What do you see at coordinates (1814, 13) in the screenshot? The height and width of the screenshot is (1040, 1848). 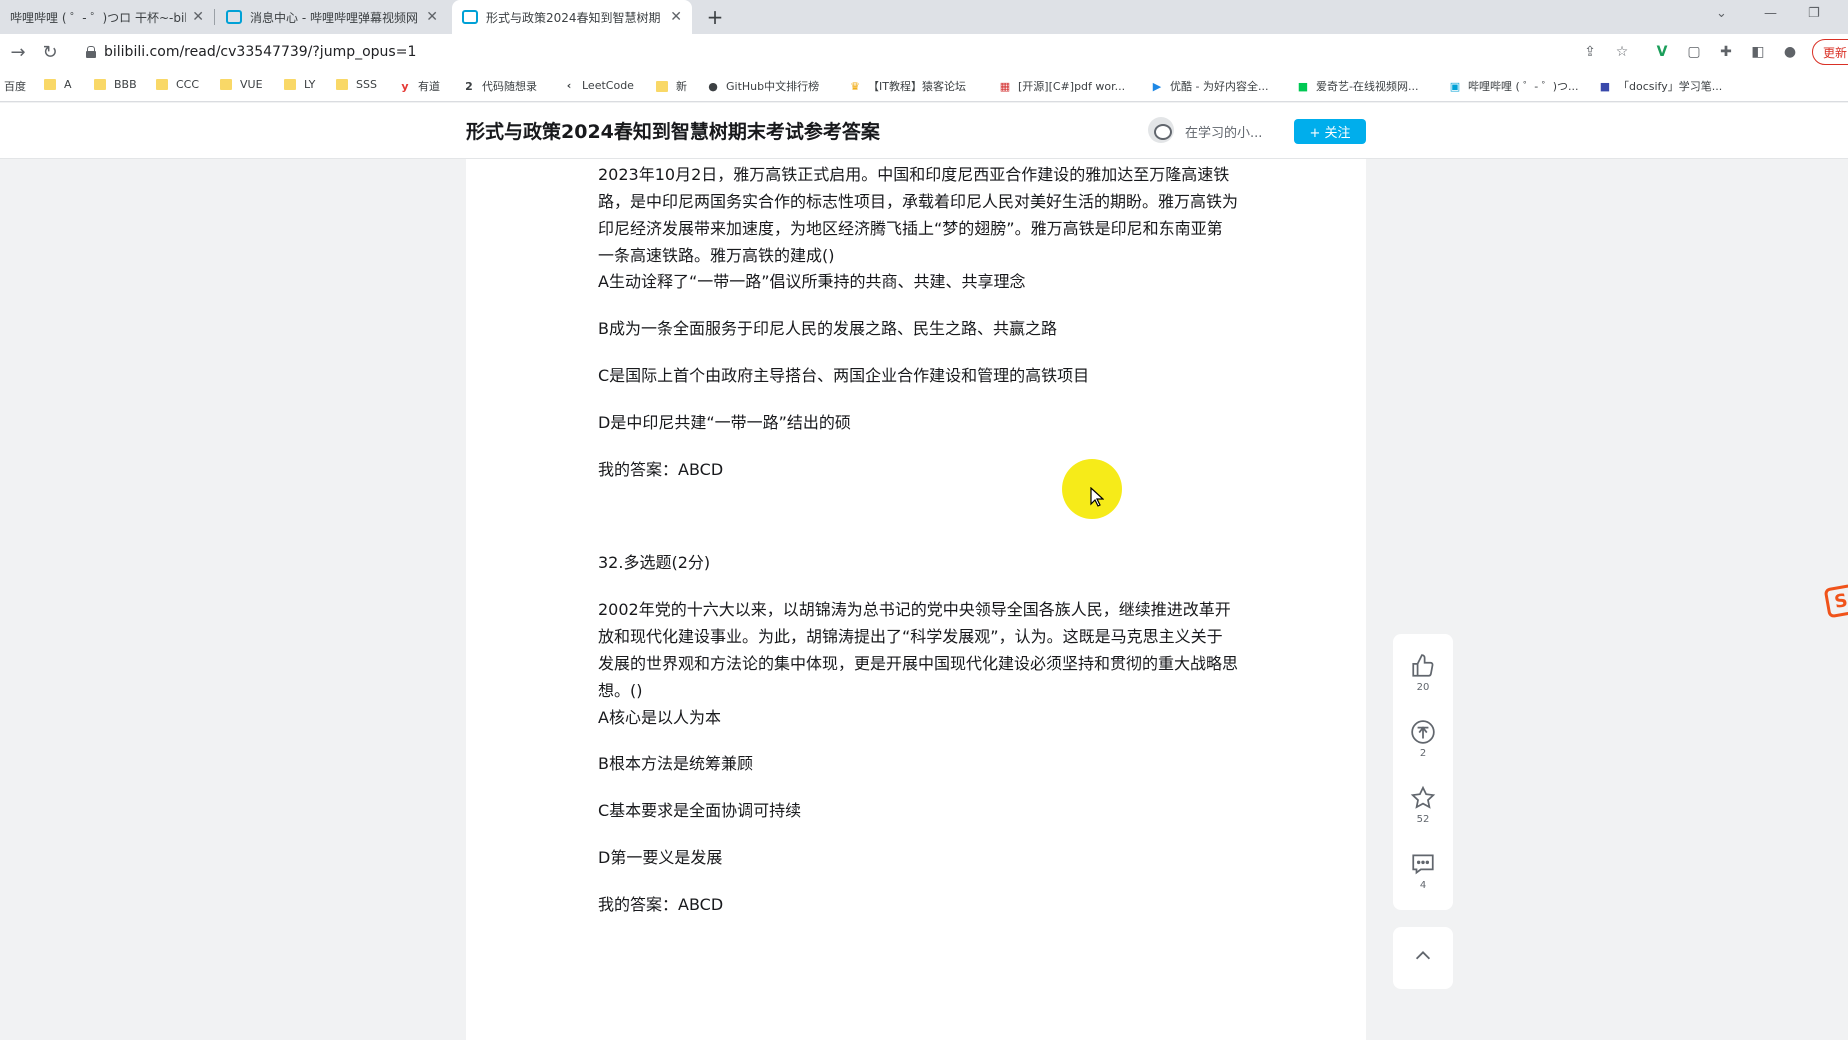 I see `restore-icon: ❐` at bounding box center [1814, 13].